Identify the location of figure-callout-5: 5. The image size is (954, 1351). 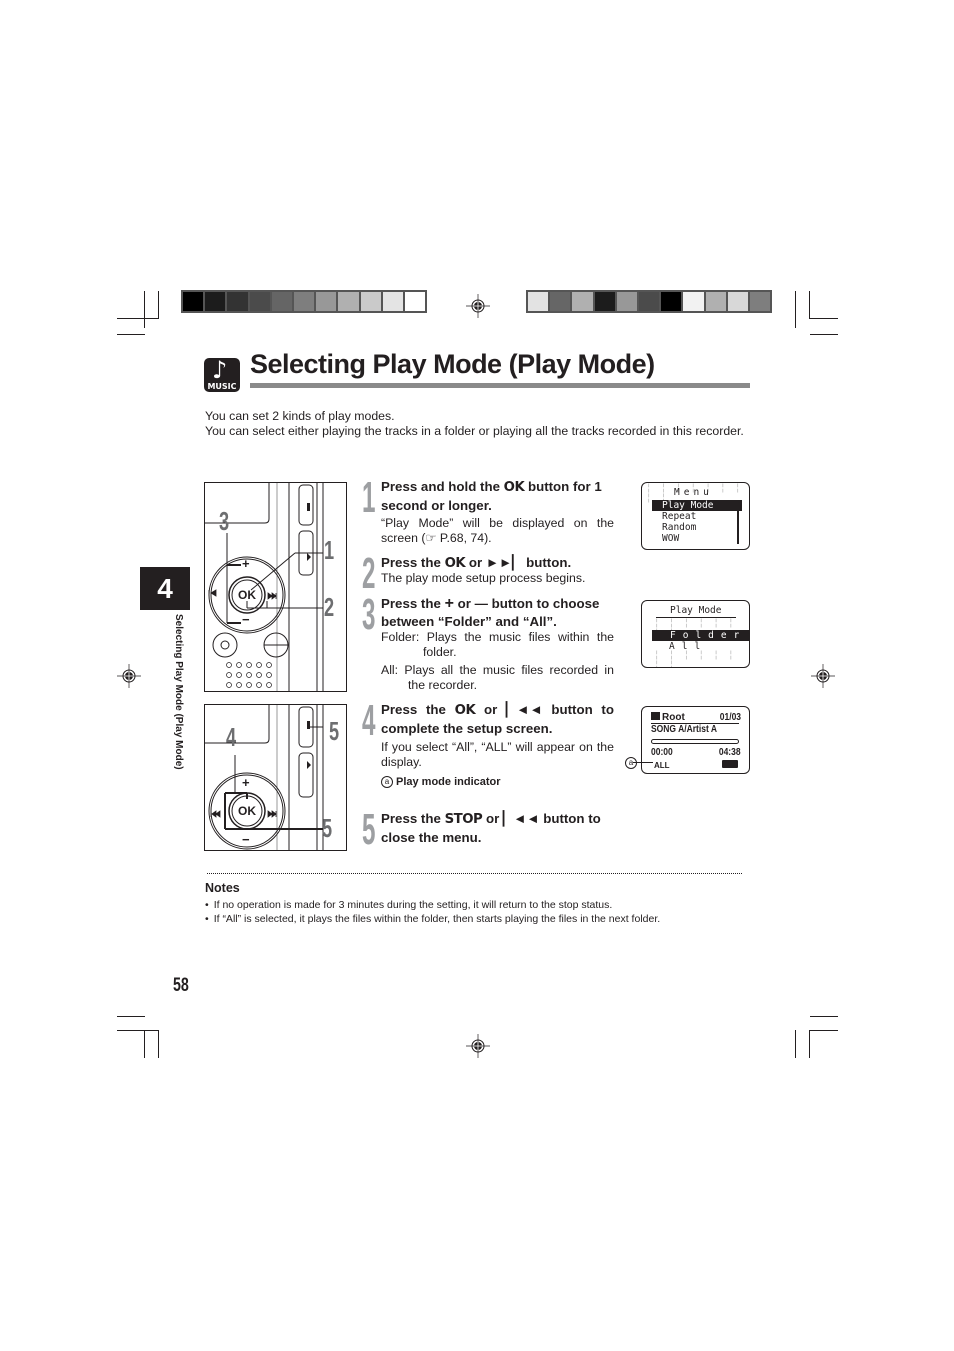
(334, 731).